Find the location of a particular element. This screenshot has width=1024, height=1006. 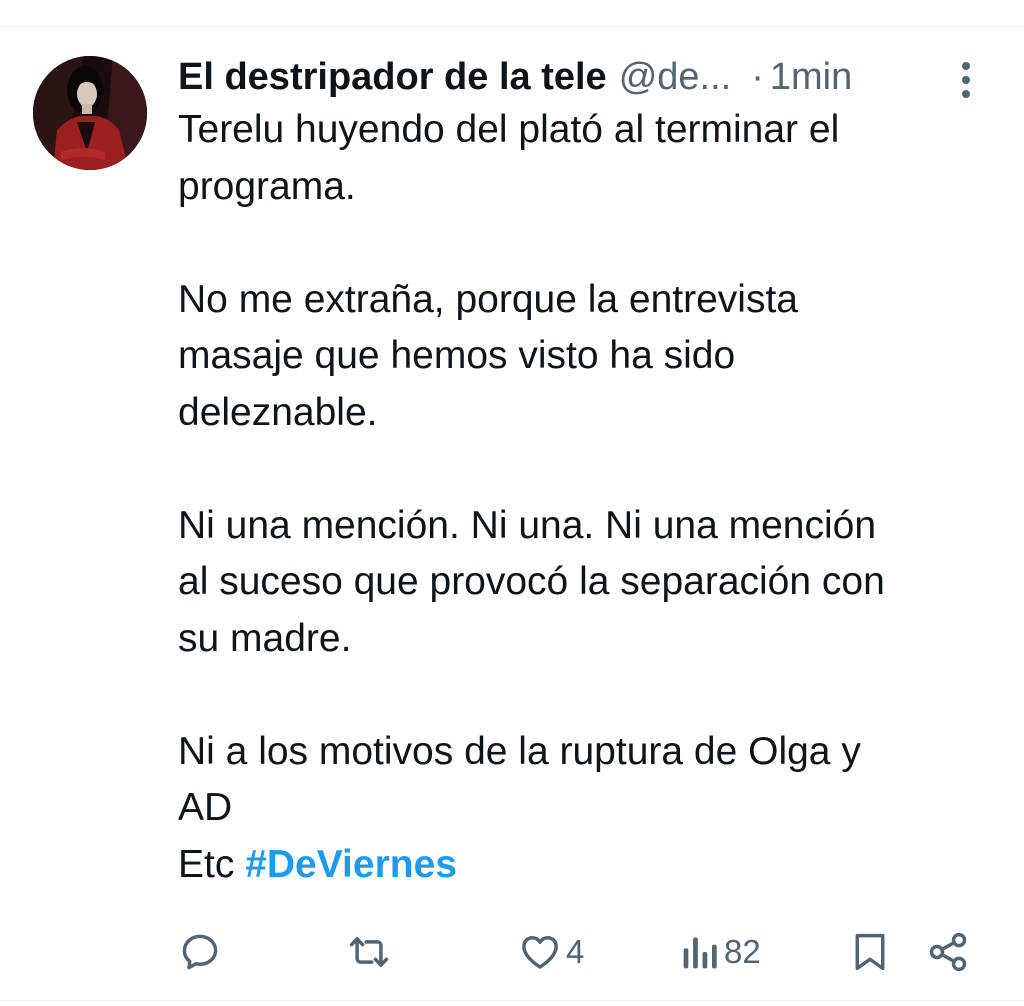

text-line: masaje que hemos visto ha sido is located at coordinates (457, 355).